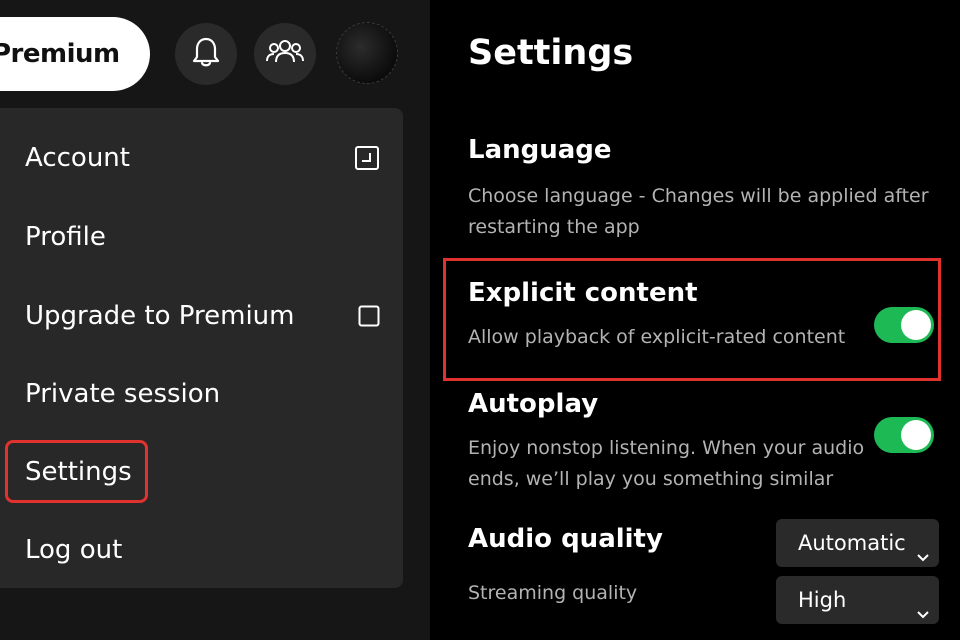  I want to click on streaming-quality-value: High, so click(822, 600).